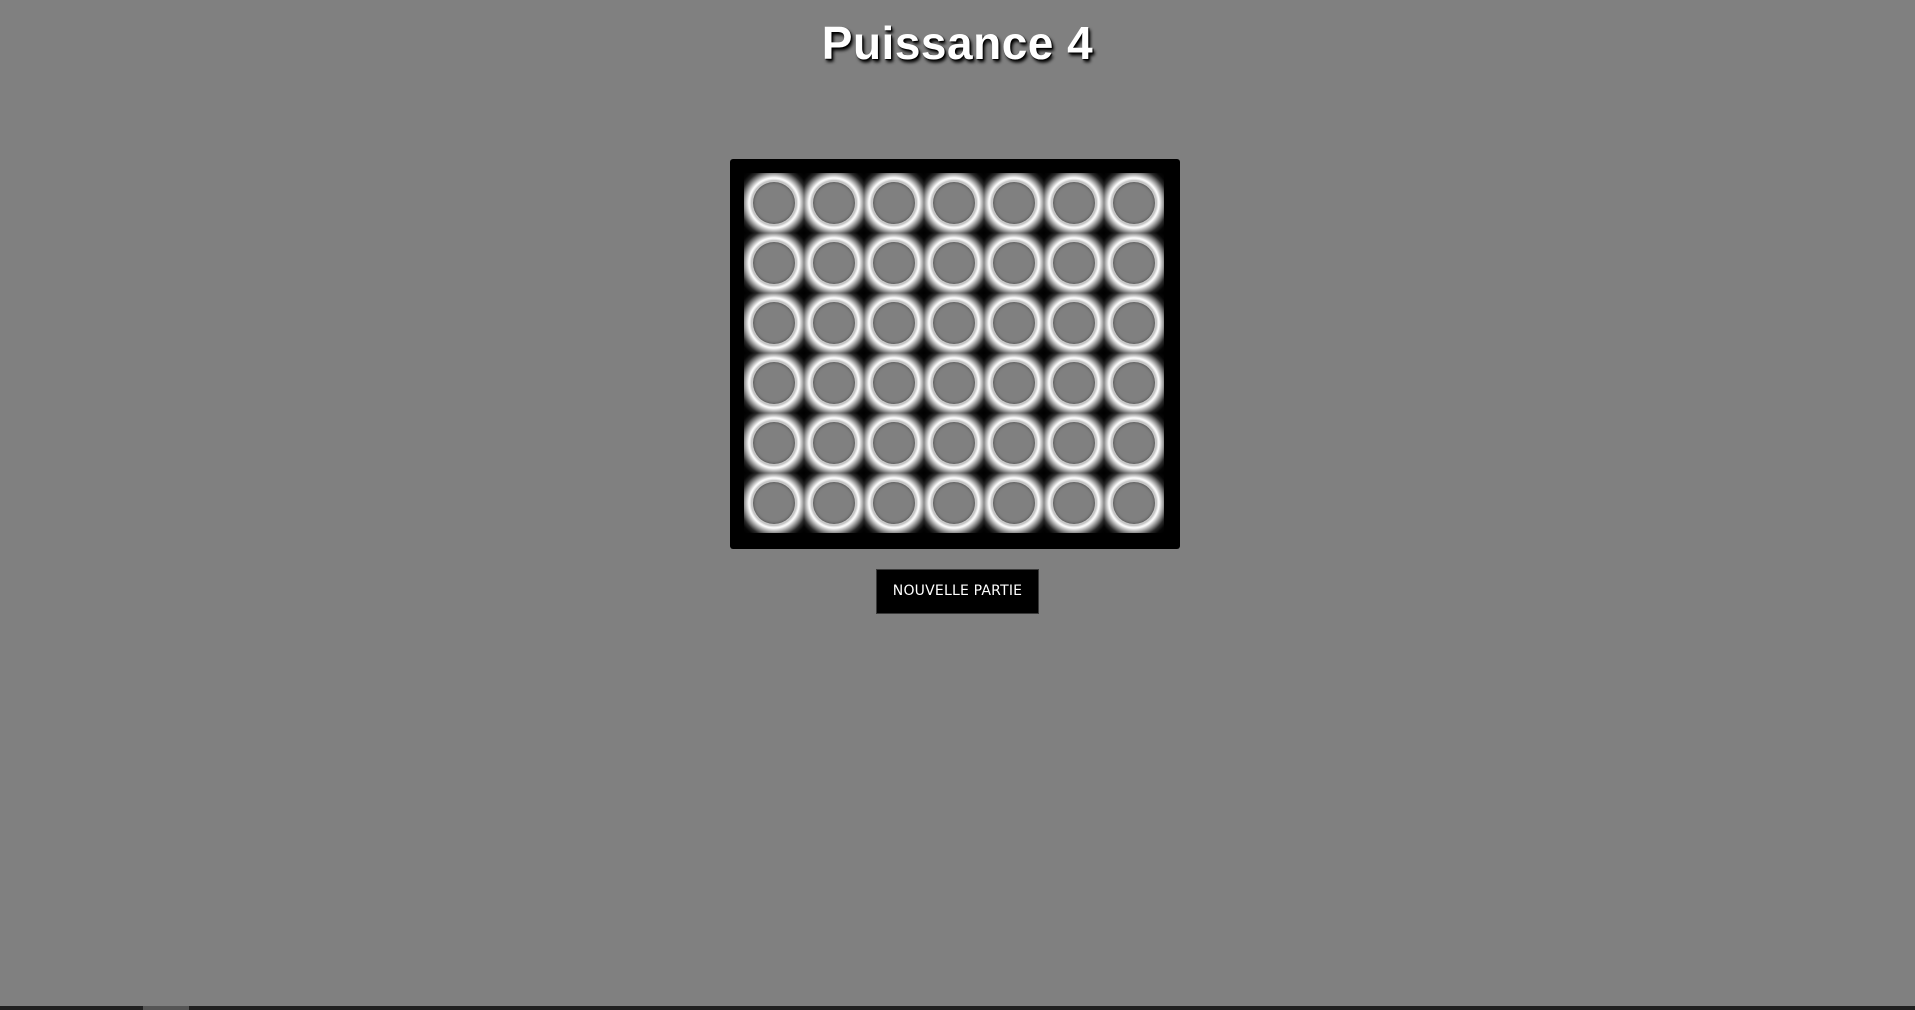 The image size is (1915, 1010). I want to click on scrollbar-thumb, so click(166, 1008).